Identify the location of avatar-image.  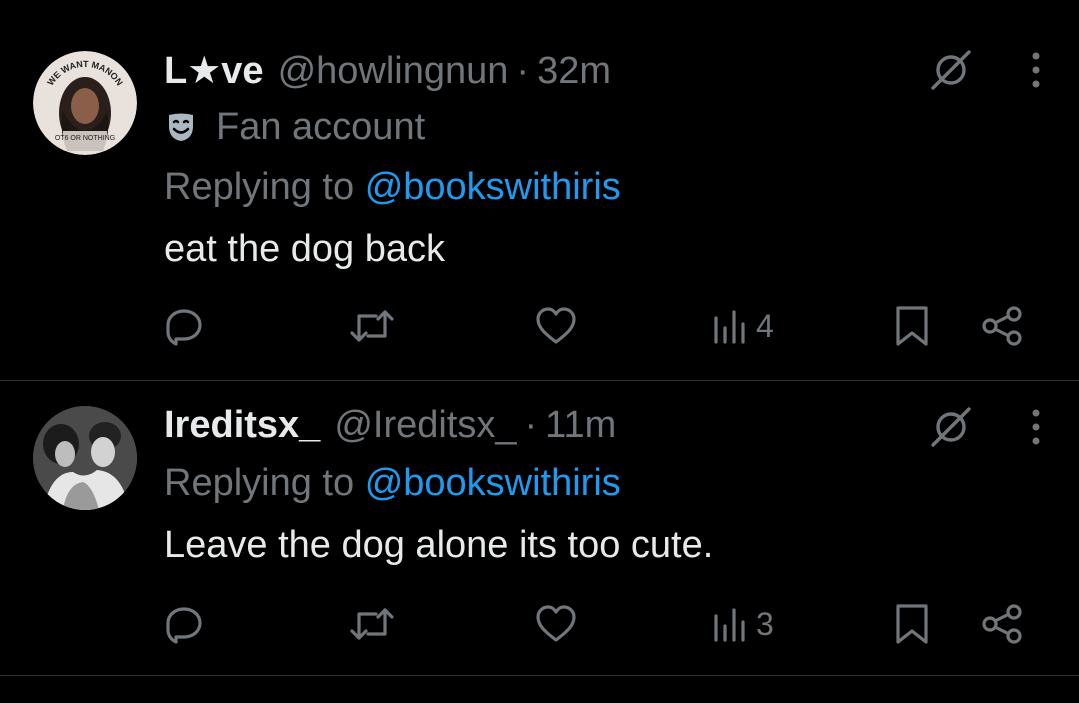
(85, 458).